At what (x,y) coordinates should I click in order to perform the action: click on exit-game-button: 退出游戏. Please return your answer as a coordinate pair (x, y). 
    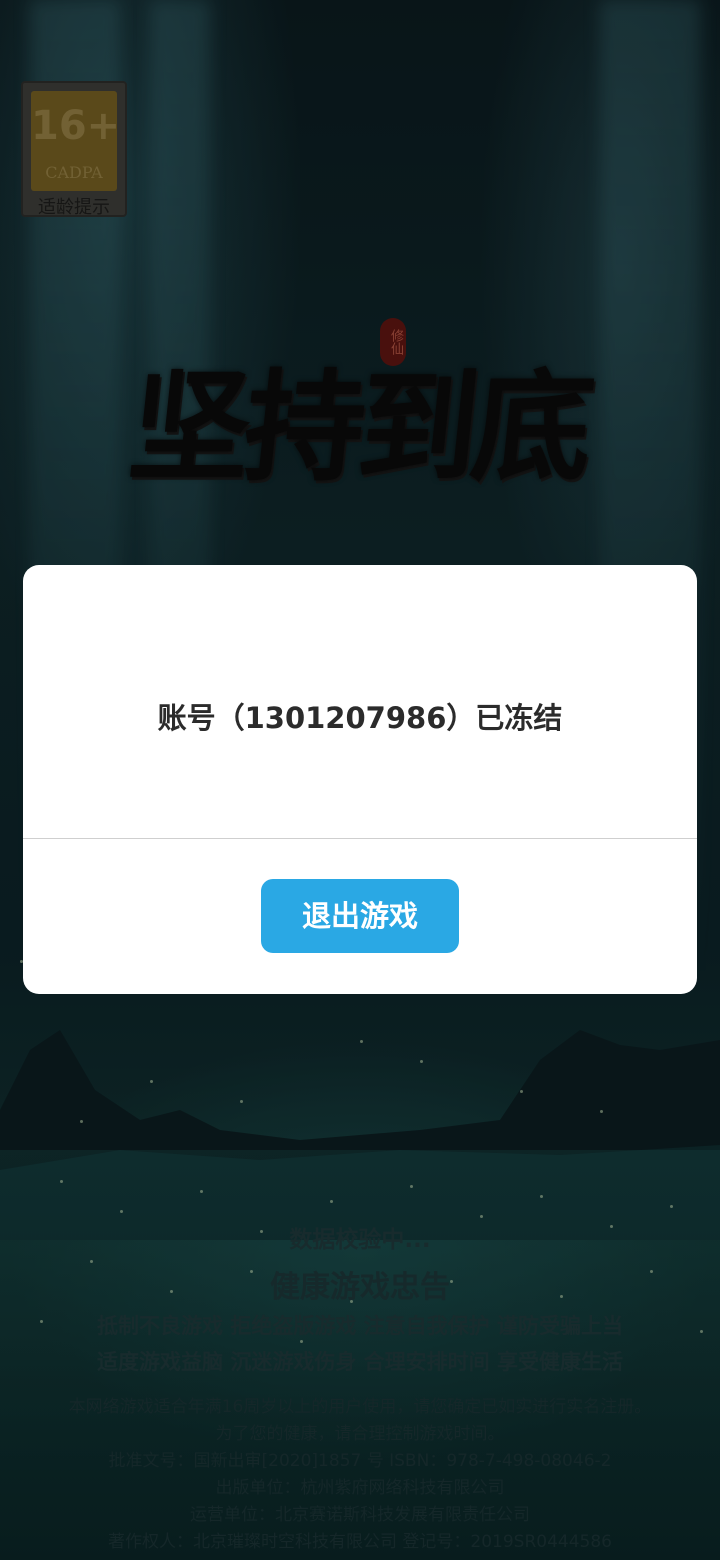
    Looking at the image, I should click on (360, 916).